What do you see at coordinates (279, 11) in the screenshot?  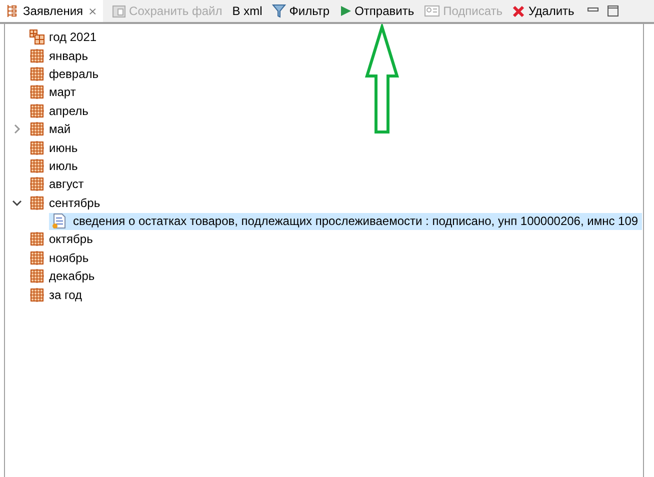 I see `filter-icon` at bounding box center [279, 11].